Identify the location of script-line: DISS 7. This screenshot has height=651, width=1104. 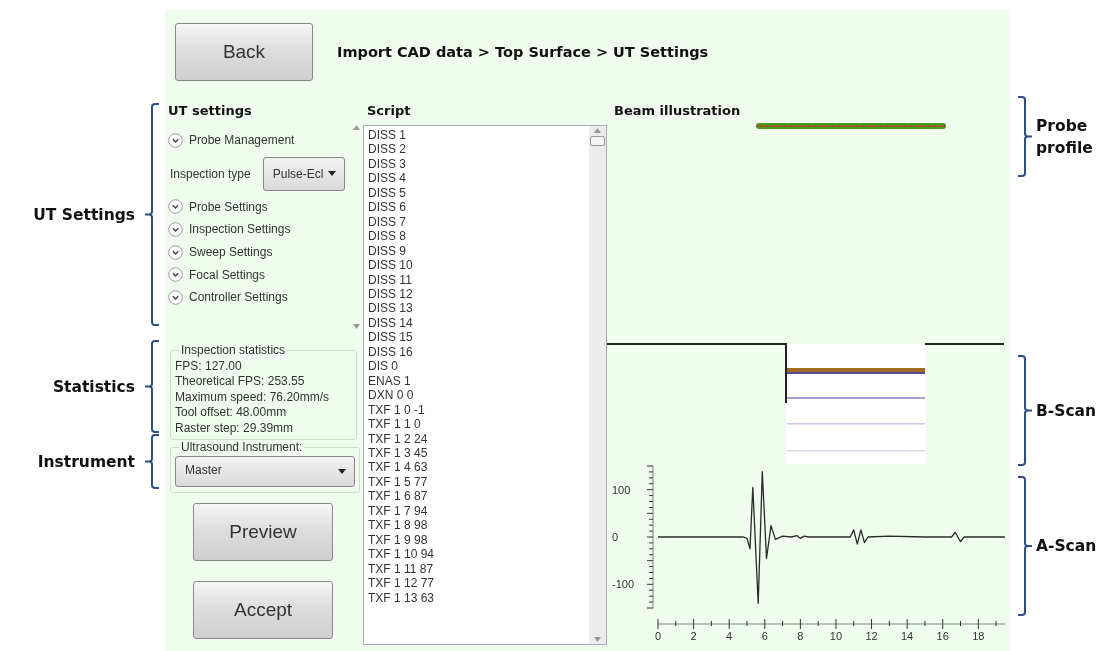
(478, 222).